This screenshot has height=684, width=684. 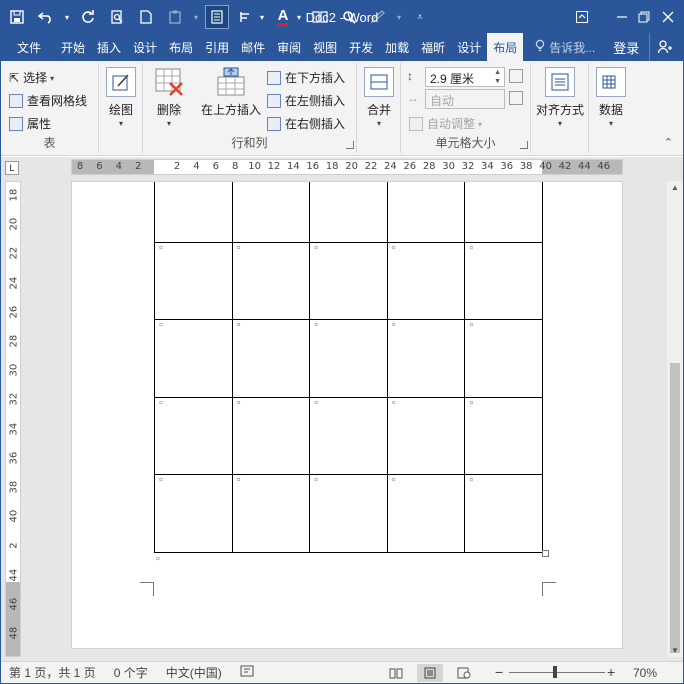 What do you see at coordinates (668, 142) in the screenshot?
I see `collapse-ribbon-icon: ⌃` at bounding box center [668, 142].